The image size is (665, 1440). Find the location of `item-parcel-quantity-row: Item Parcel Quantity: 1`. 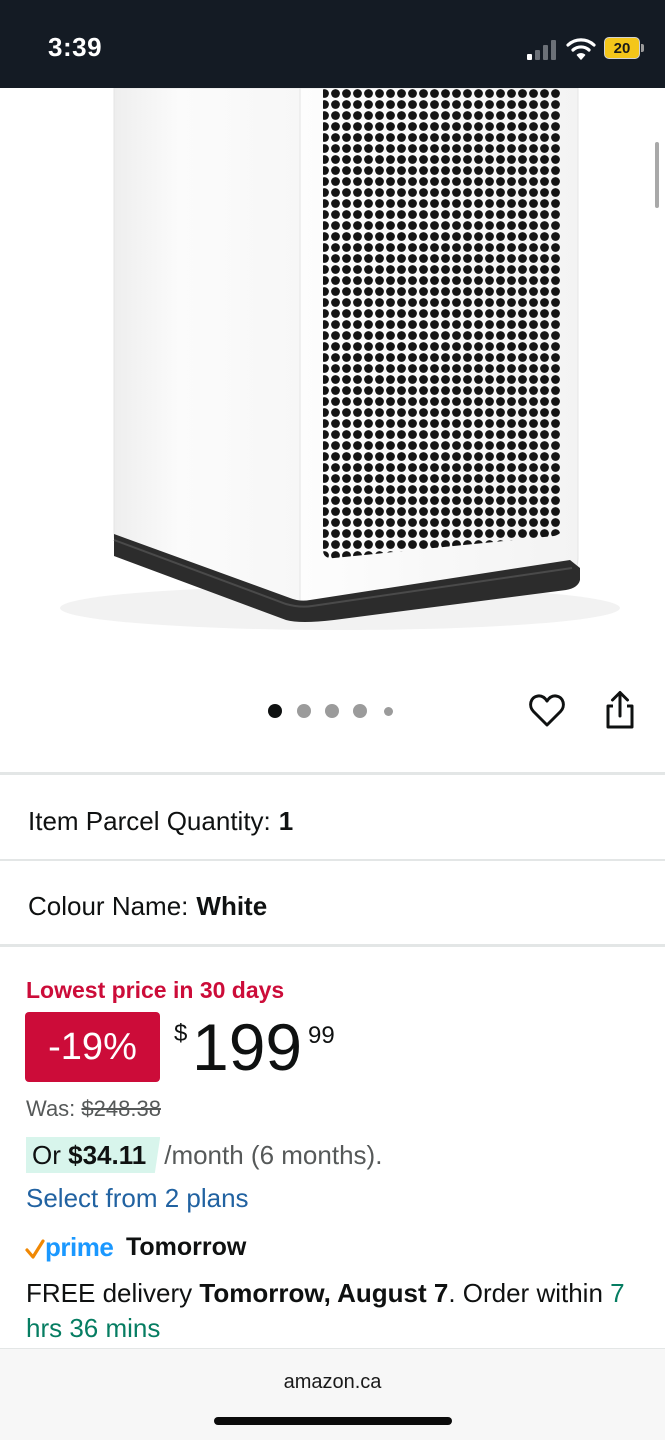

item-parcel-quantity-row: Item Parcel Quantity: 1 is located at coordinates (160, 821).